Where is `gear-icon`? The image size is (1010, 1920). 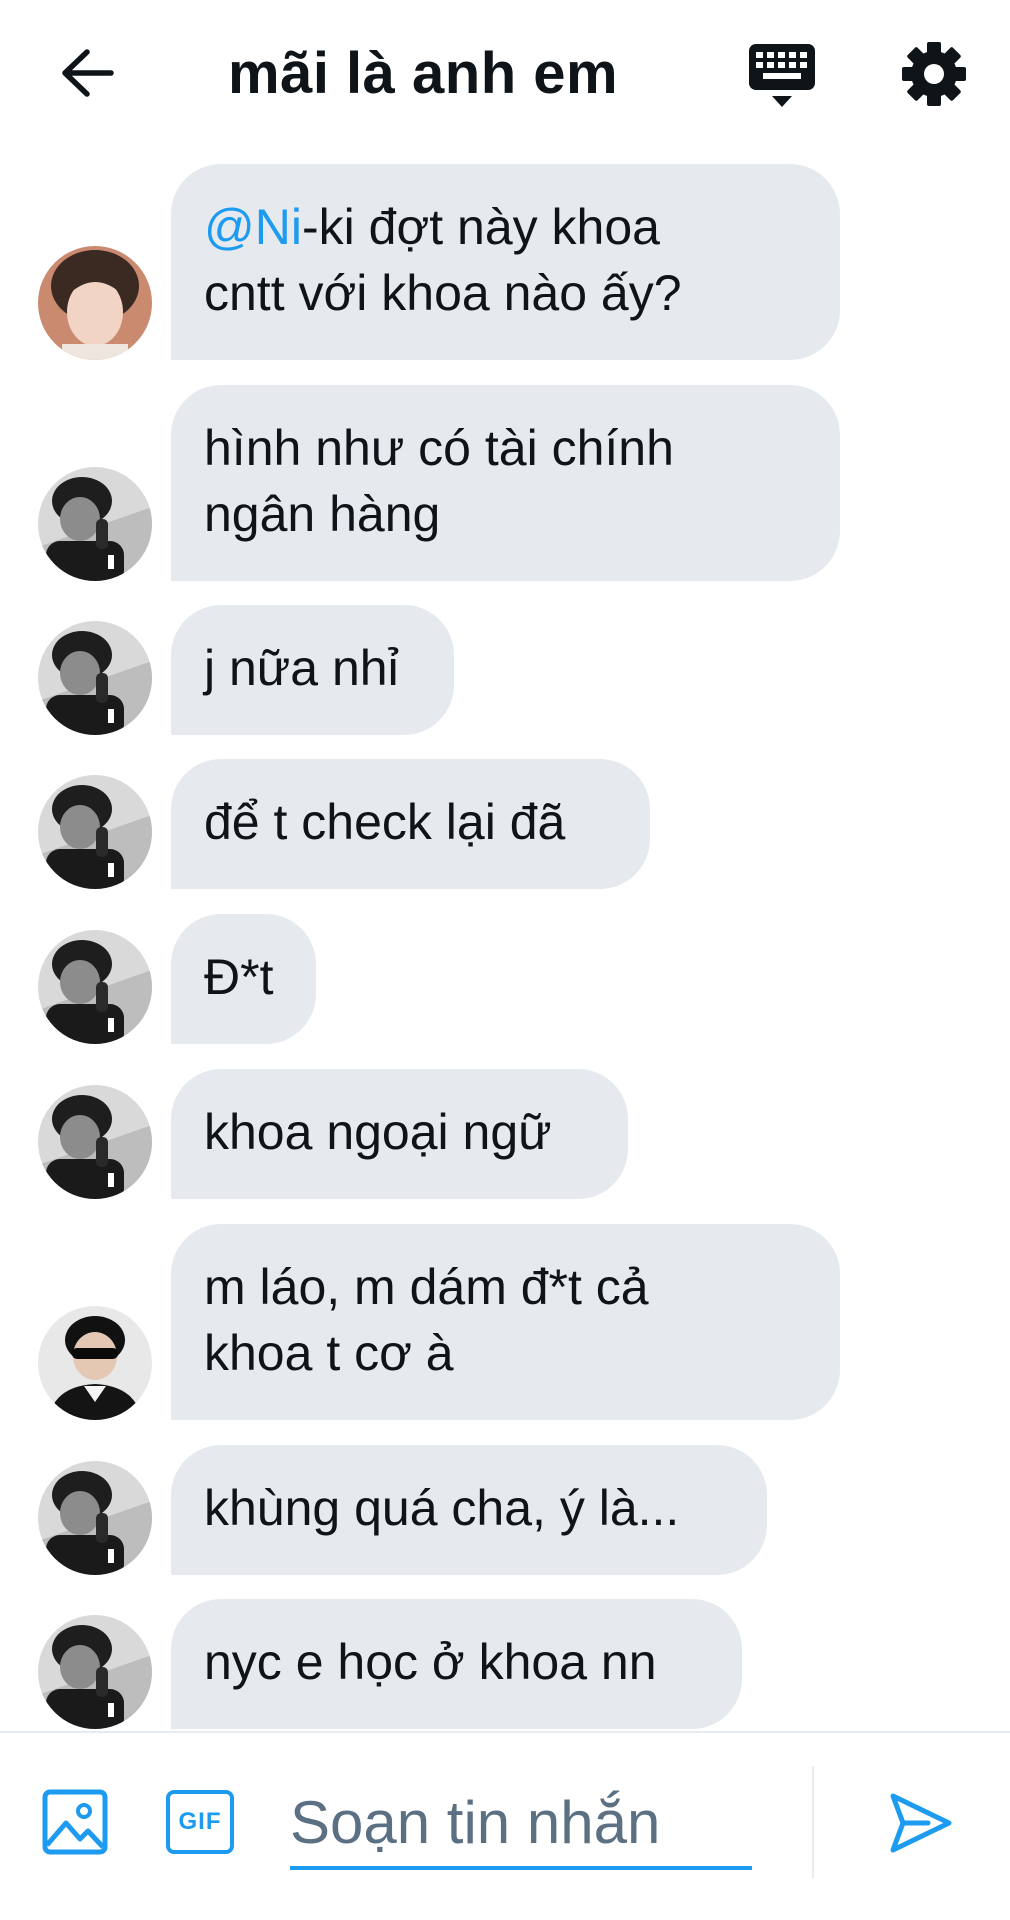 gear-icon is located at coordinates (934, 74).